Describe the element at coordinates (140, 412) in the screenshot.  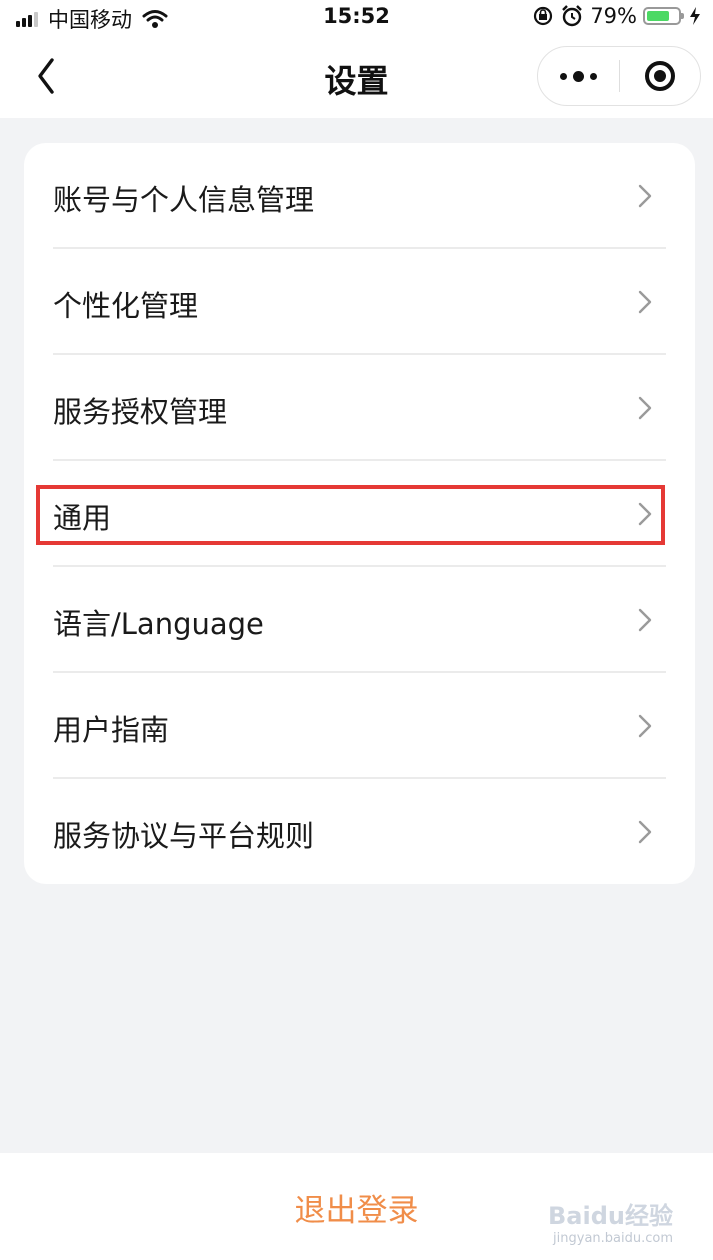
I see `settings-item-label: 服务授权管理` at that location.